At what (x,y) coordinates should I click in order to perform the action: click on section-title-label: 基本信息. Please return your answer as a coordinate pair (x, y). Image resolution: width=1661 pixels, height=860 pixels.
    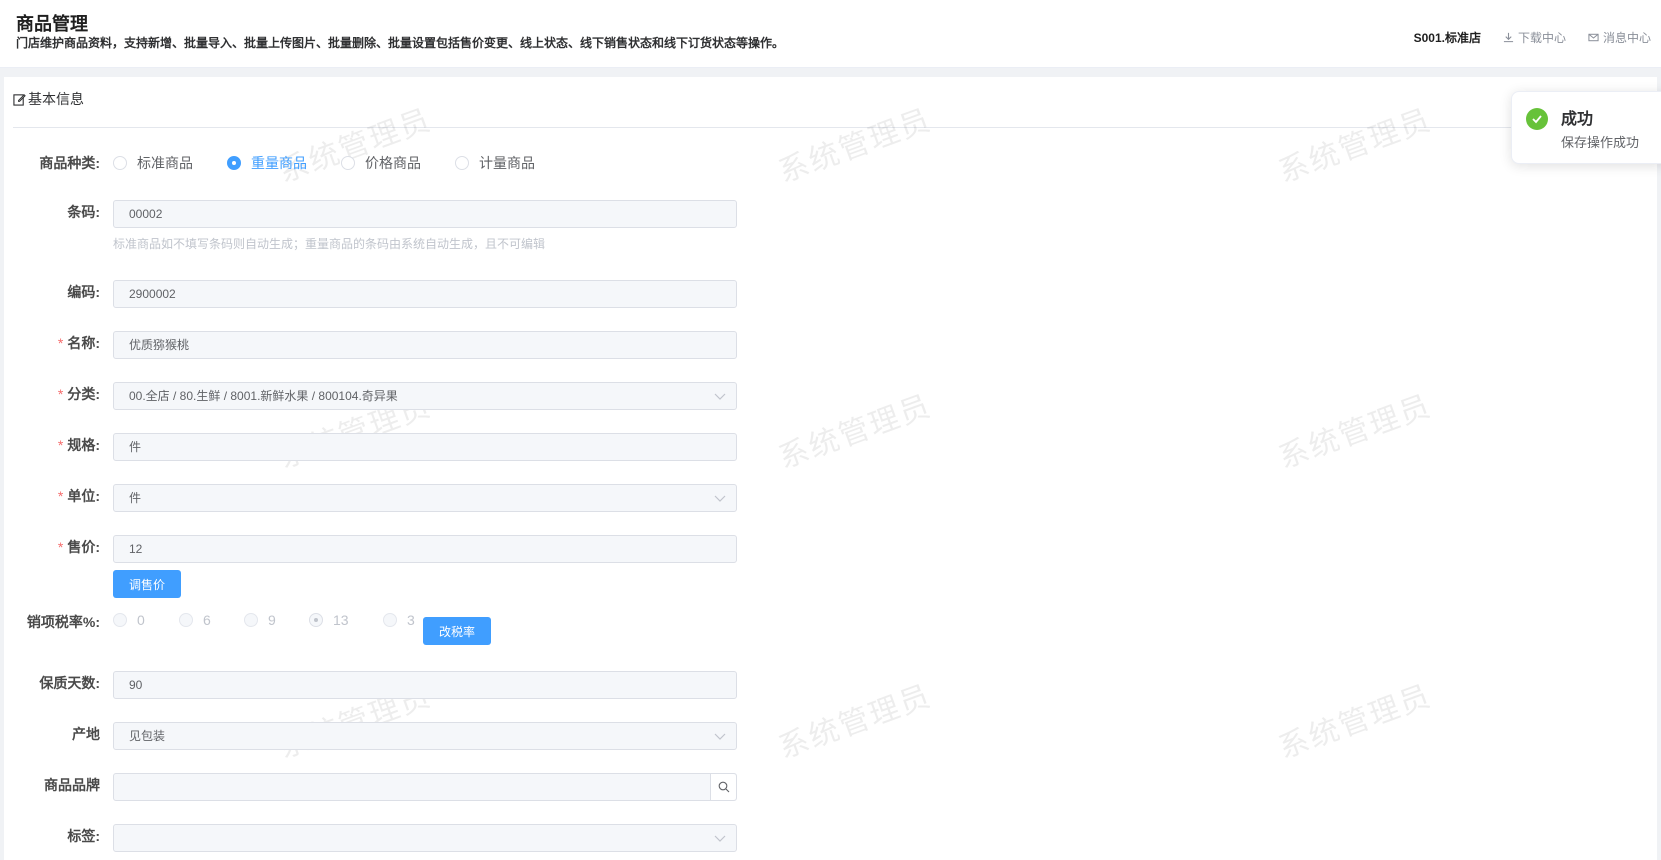
    Looking at the image, I should click on (56, 99).